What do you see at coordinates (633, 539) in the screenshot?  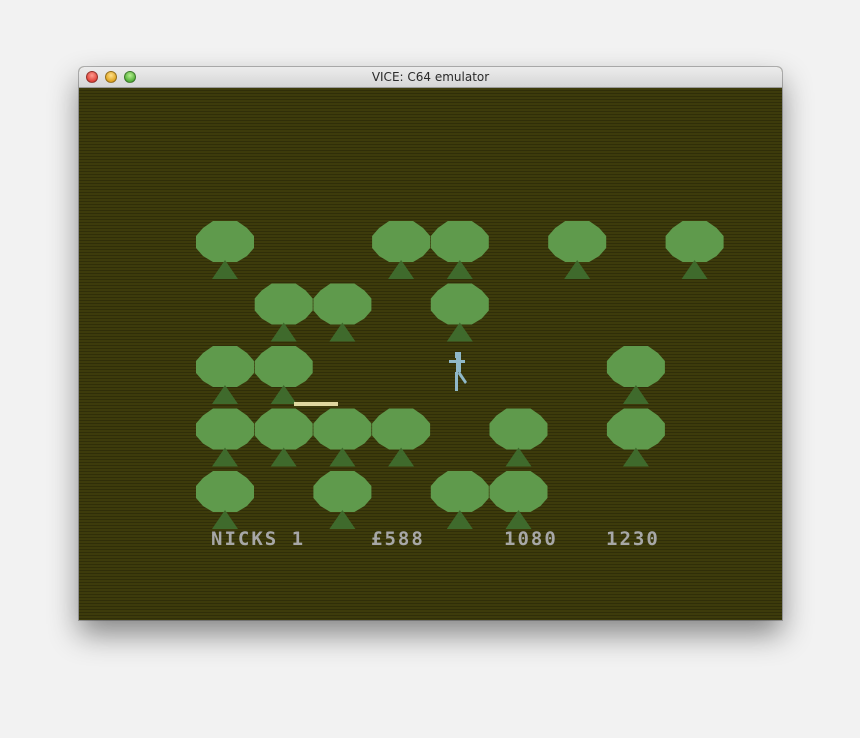 I see `hud-high-score: 1230` at bounding box center [633, 539].